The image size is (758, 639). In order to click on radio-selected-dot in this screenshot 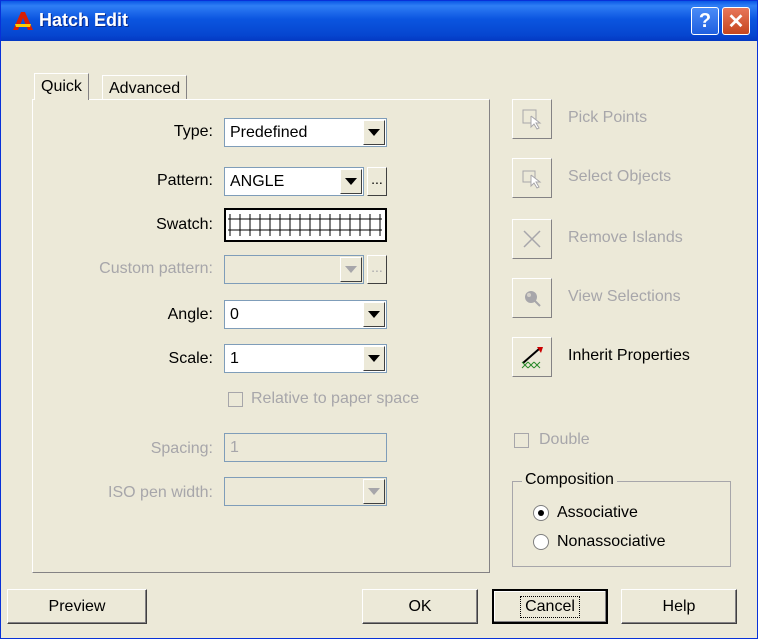, I will do `click(541, 513)`.